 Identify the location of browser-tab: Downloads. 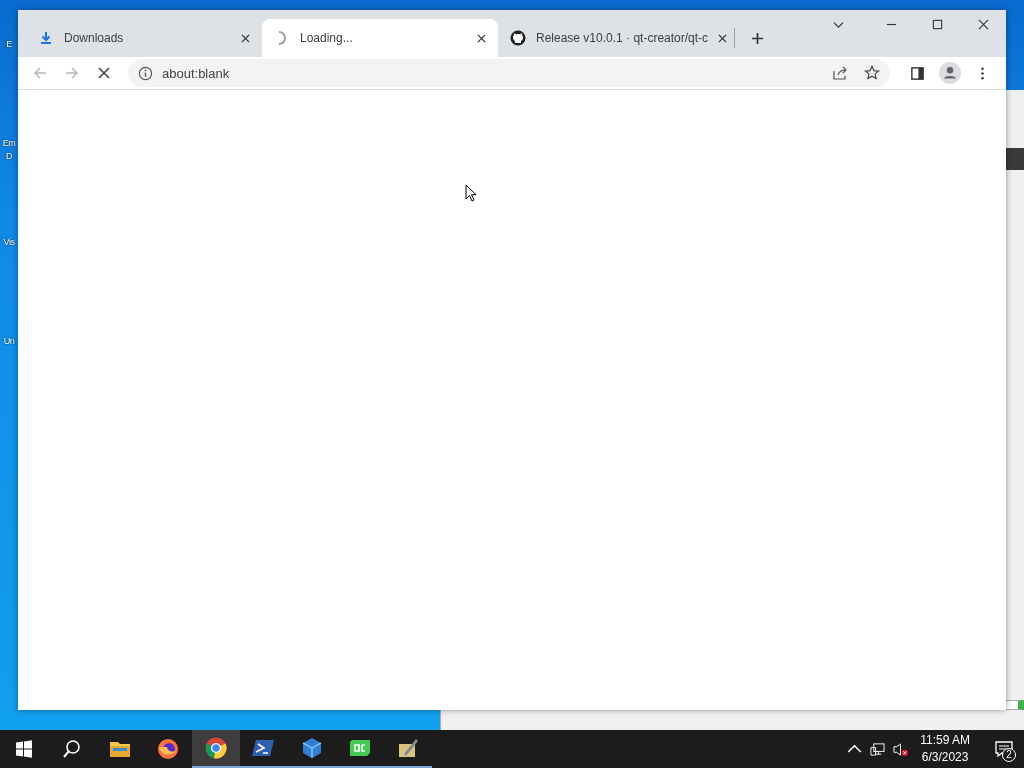
(144, 38).